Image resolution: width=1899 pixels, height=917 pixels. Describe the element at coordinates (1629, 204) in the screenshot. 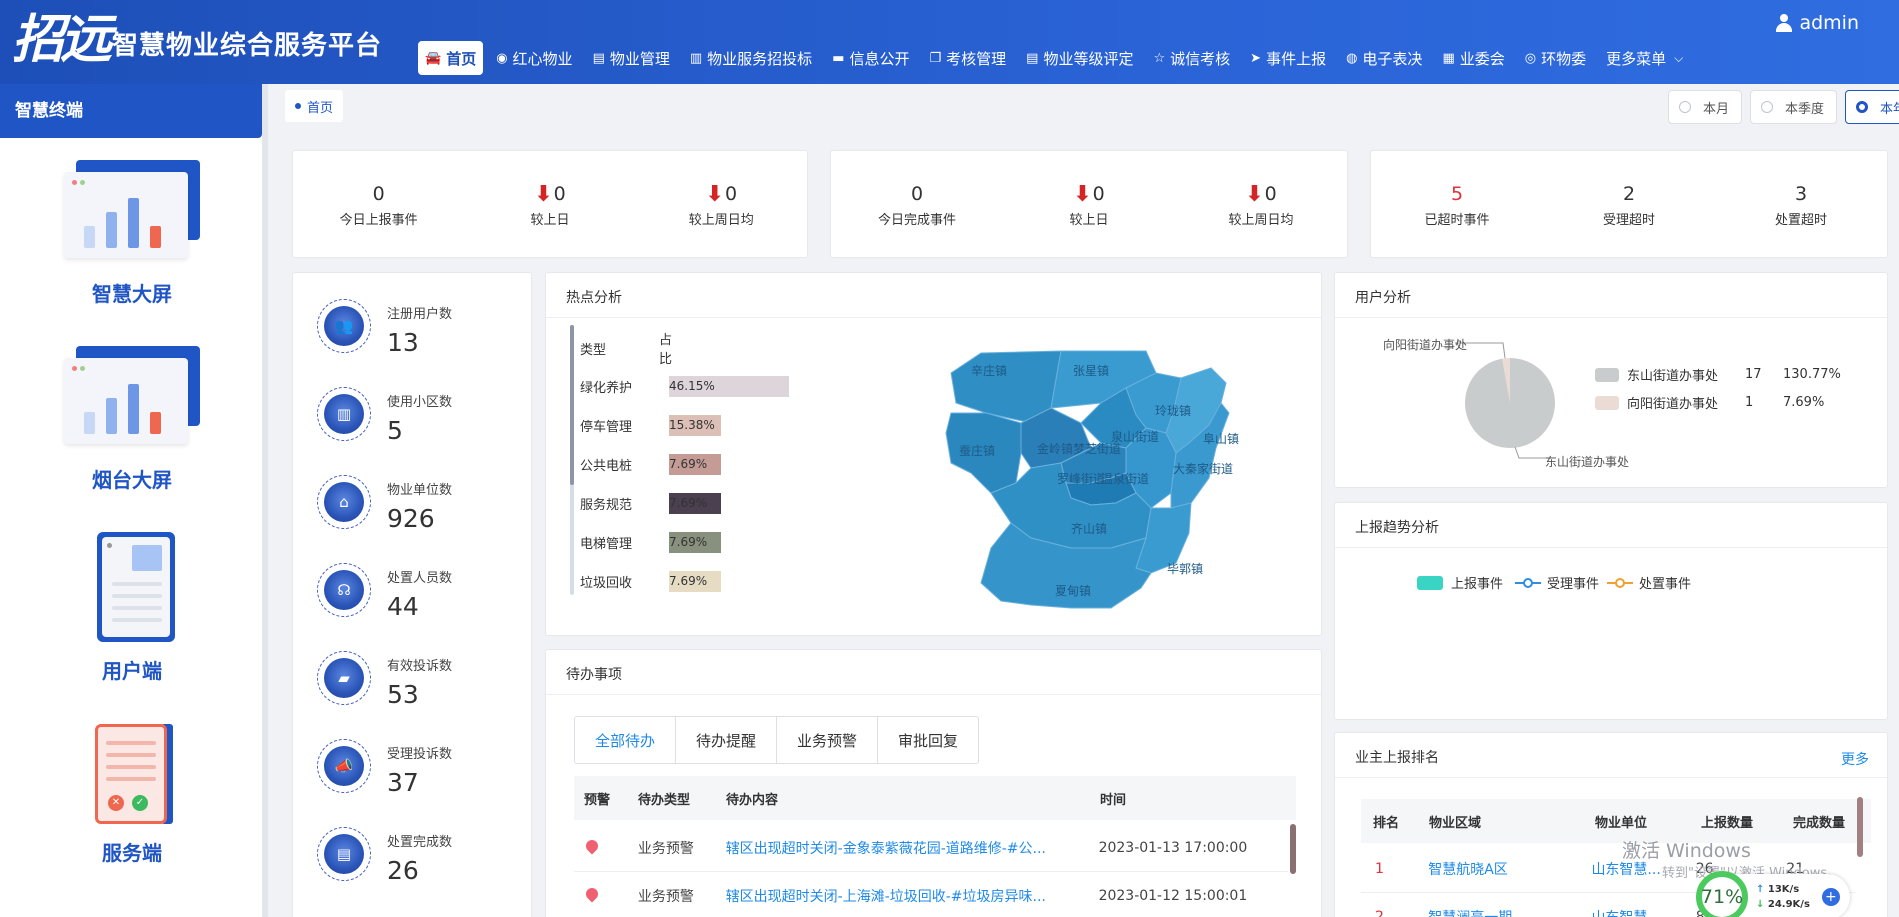

I see `stat-item: 2 受理超时` at that location.